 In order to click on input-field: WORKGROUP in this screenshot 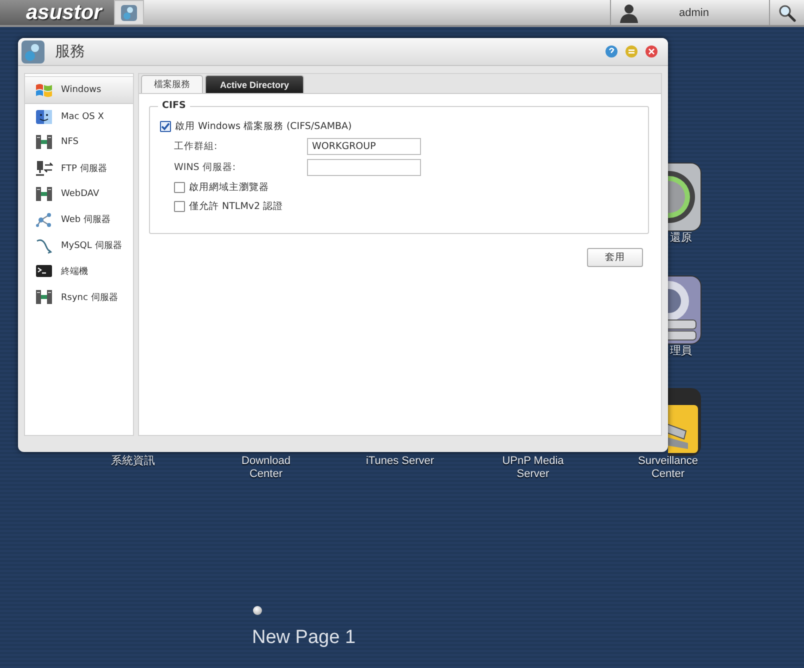, I will do `click(364, 146)`.